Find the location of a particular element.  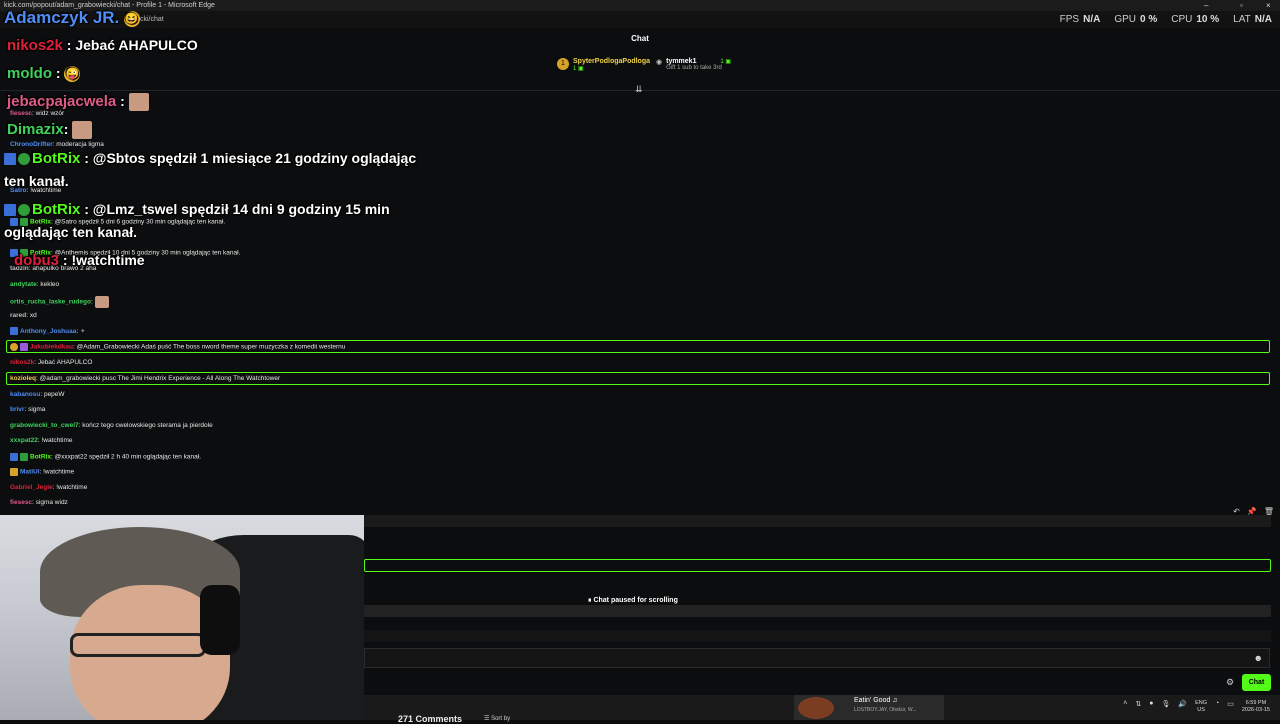

chat-message: rared: xd is located at coordinates (23, 315).